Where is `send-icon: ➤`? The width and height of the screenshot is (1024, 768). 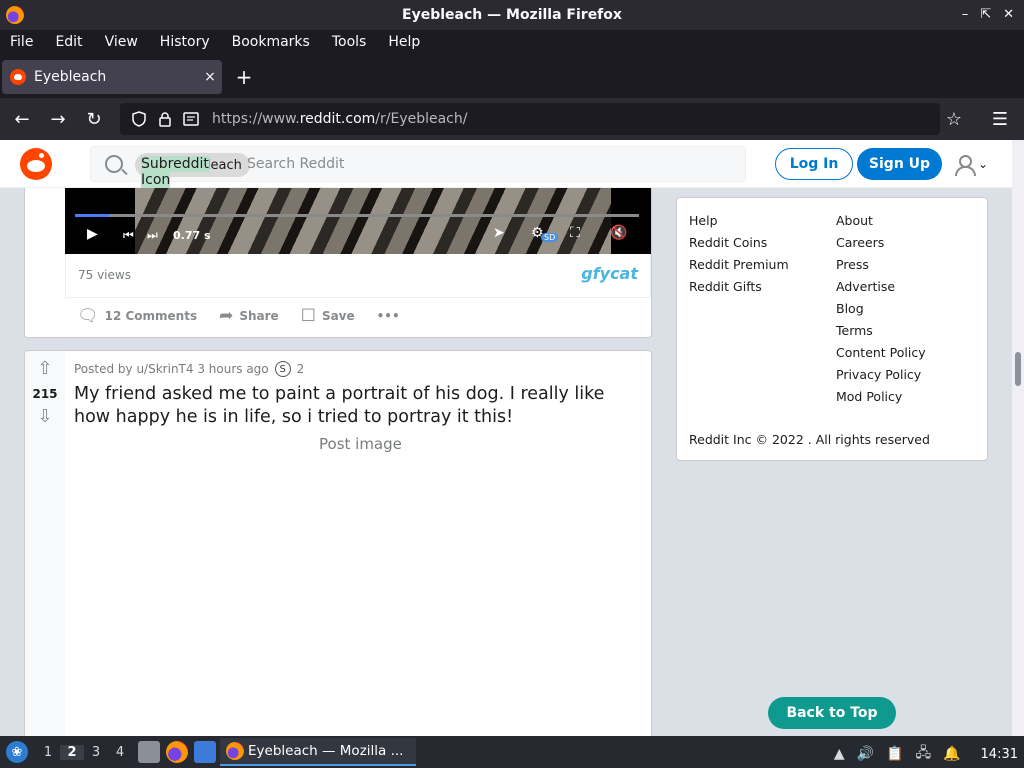 send-icon: ➤ is located at coordinates (499, 233).